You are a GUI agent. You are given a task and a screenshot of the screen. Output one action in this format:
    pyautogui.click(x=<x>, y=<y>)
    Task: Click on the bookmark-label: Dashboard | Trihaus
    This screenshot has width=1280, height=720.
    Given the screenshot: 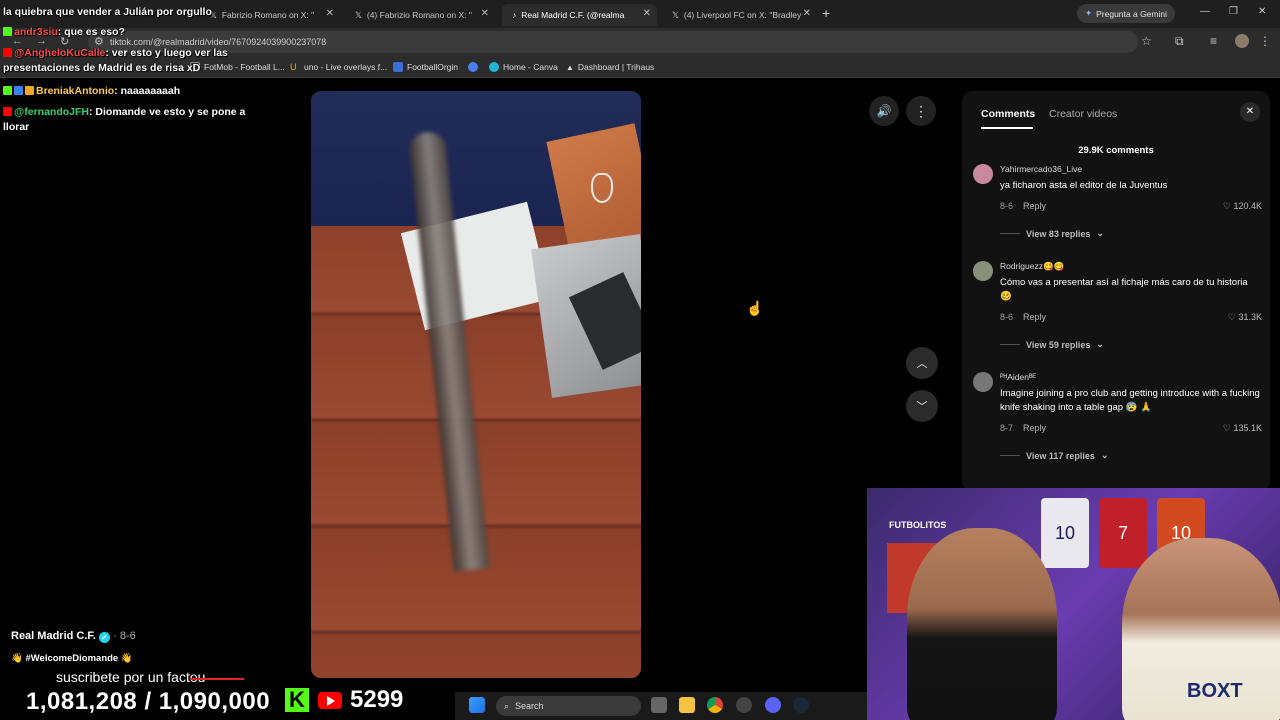 What is the action you would take?
    pyautogui.click(x=616, y=67)
    